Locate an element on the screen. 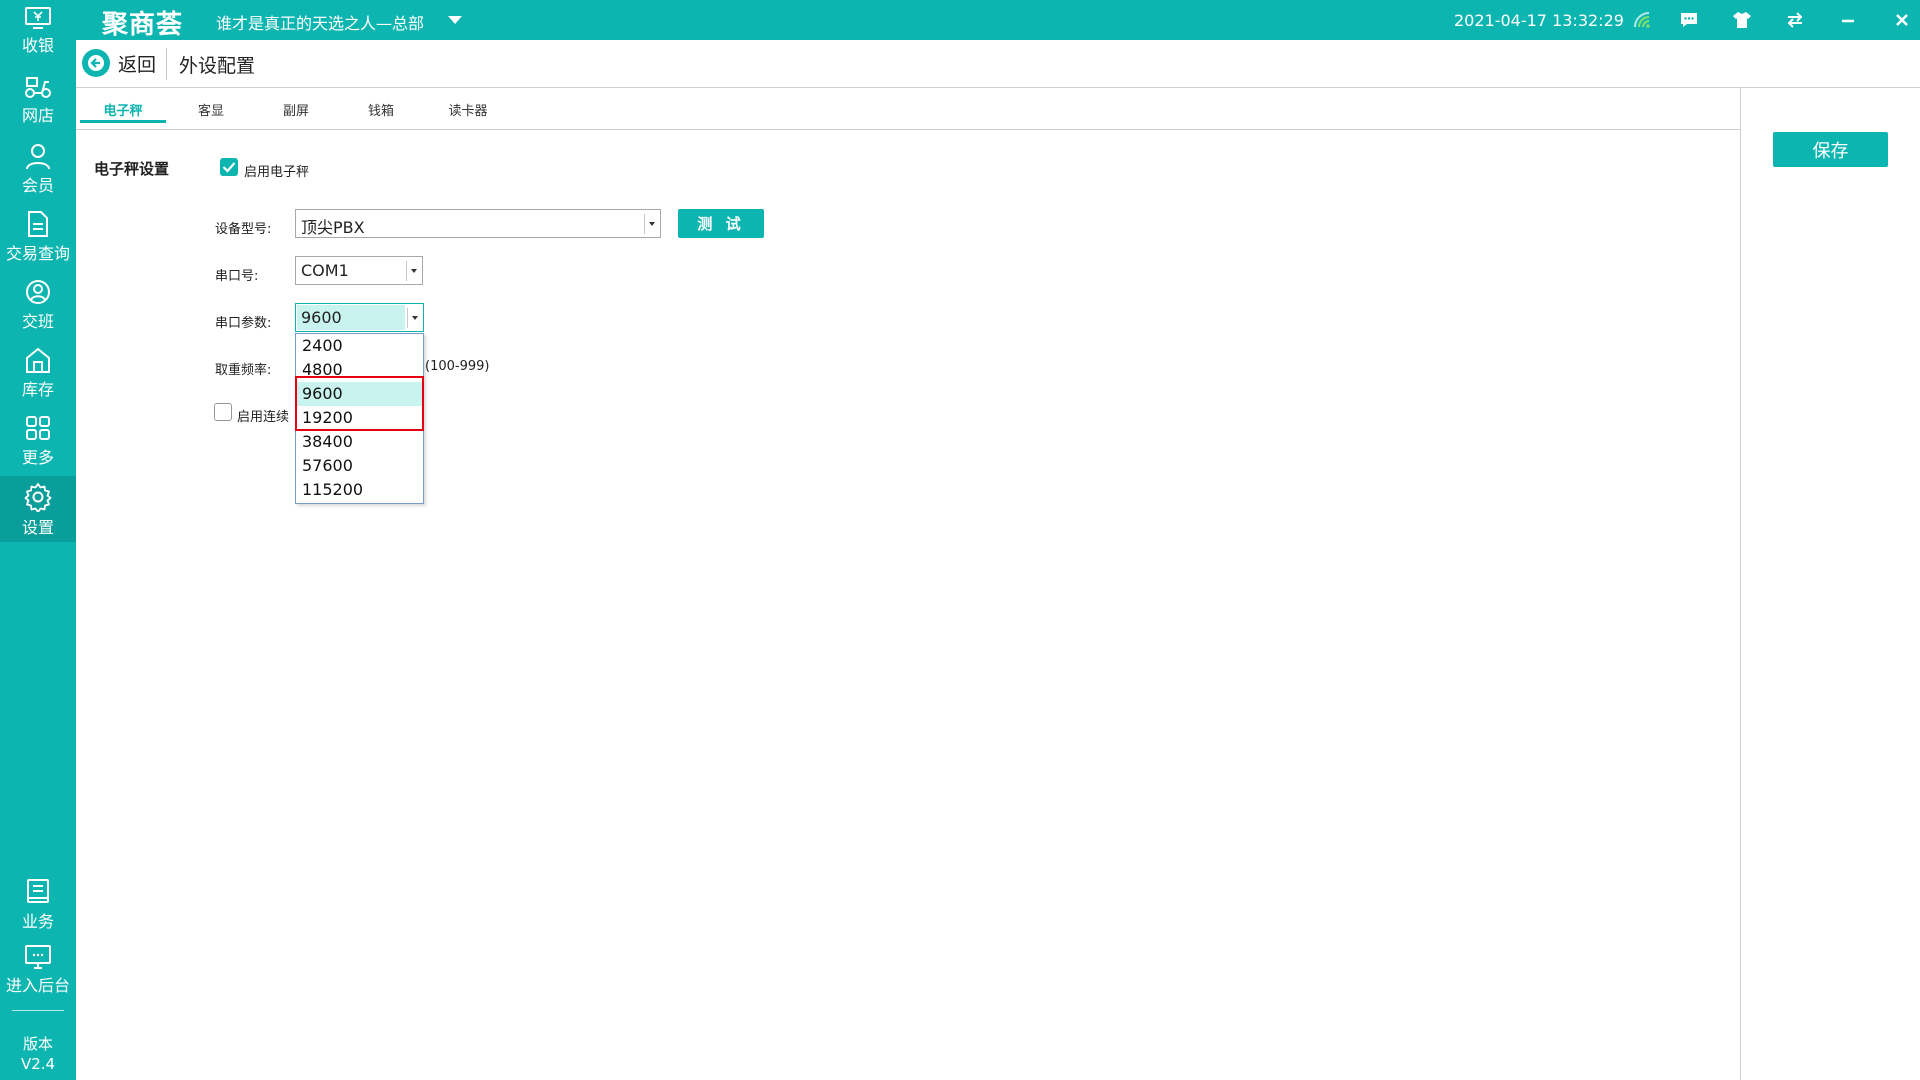 The image size is (1920, 1080). app-logo: 聚商荟 is located at coordinates (143, 25).